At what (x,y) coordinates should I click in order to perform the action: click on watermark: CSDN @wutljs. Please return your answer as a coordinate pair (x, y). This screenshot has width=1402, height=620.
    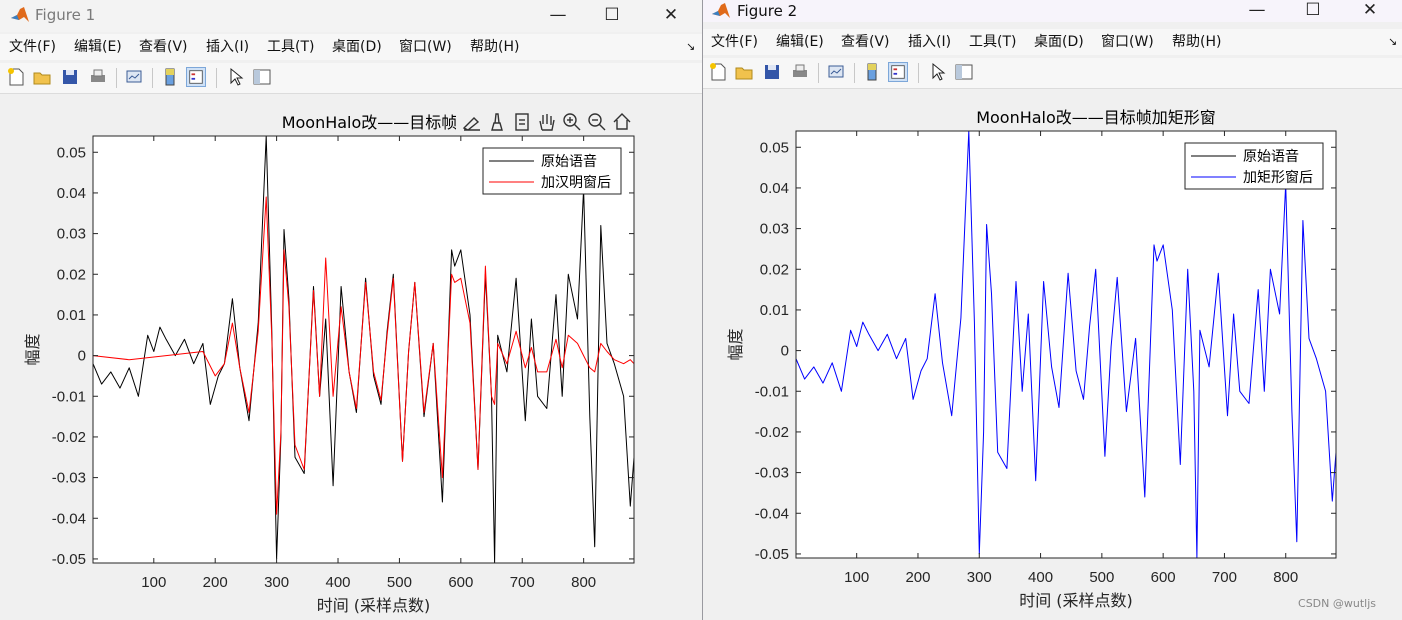
    Looking at the image, I should click on (1337, 603).